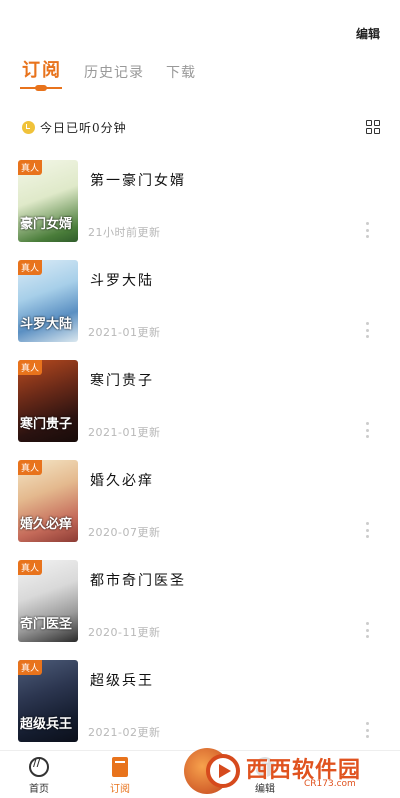 This screenshot has height=798, width=400. What do you see at coordinates (41, 88) in the screenshot?
I see `active-tab-indicator` at bounding box center [41, 88].